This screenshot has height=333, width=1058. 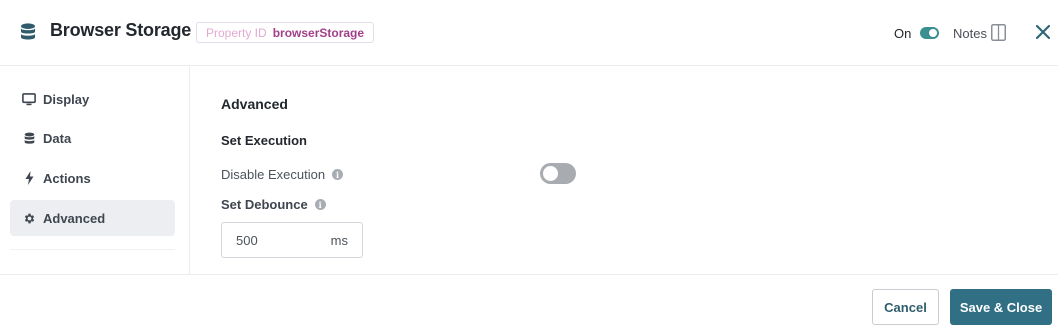 I want to click on debounce-input-wrapper: ms, so click(x=292, y=240).